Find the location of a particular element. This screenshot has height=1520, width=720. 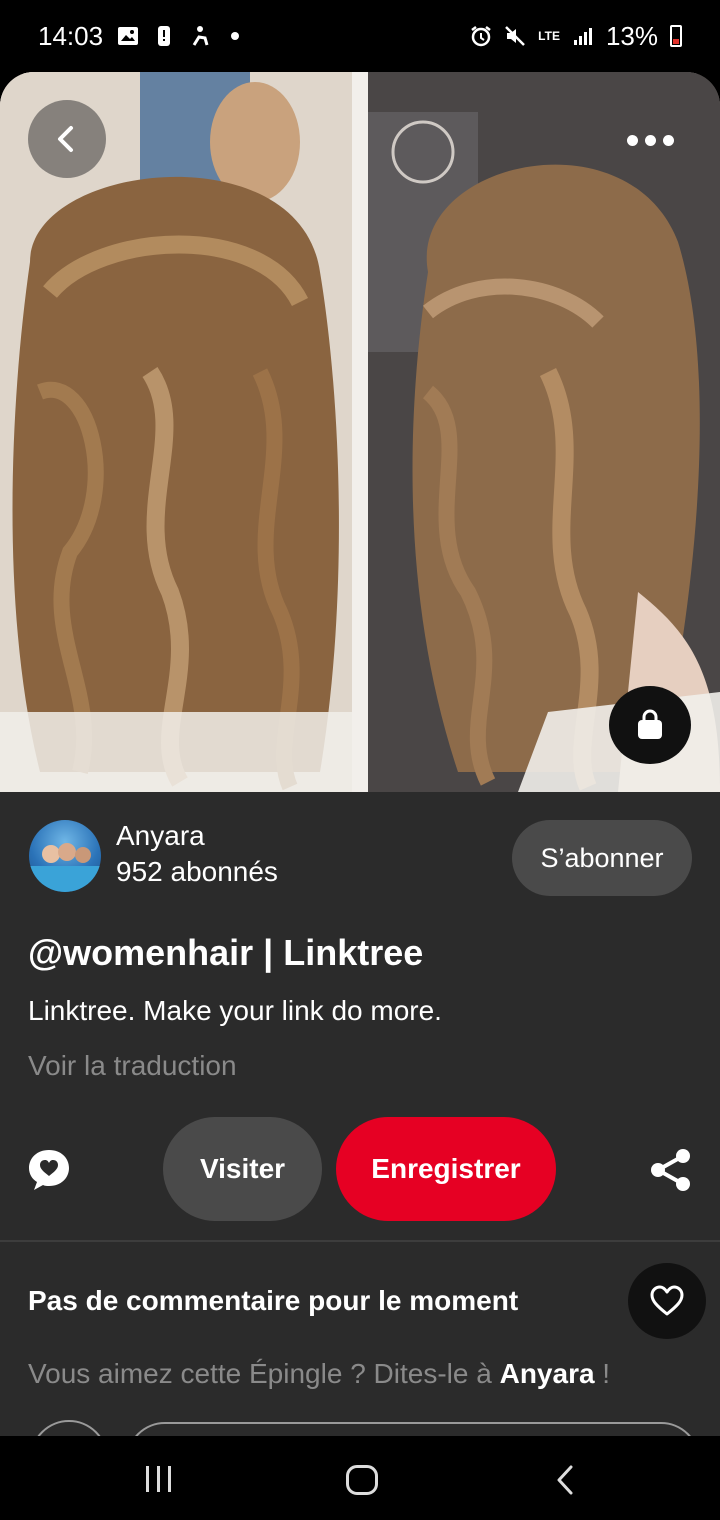

notification-icon is located at coordinates (164, 36).